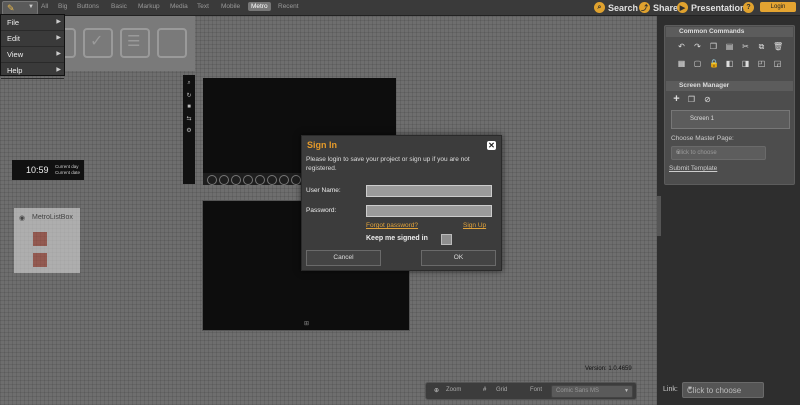 This screenshot has height=405, width=800. Describe the element at coordinates (453, 390) in the screenshot. I see `zoom-button: Zoom` at that location.